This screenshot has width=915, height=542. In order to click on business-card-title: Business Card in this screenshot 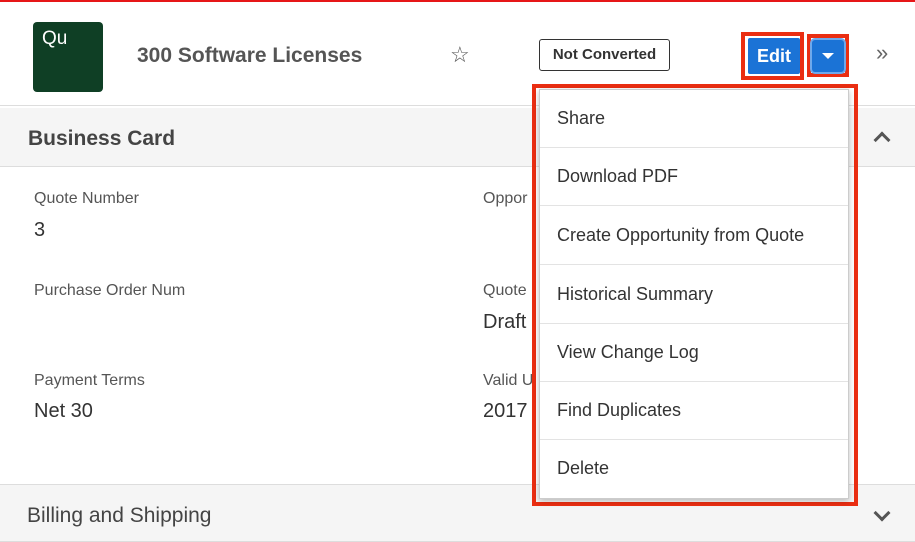, I will do `click(102, 138)`.